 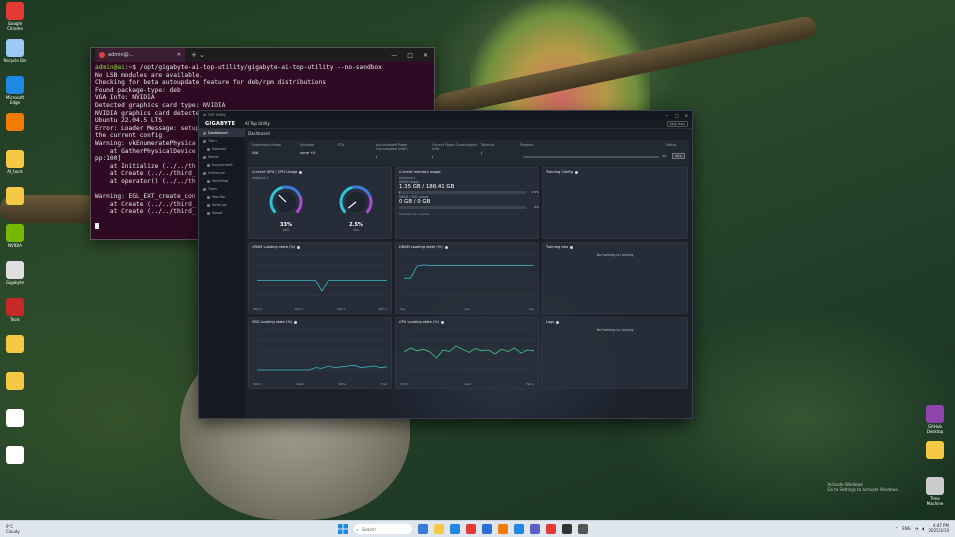 What do you see at coordinates (262, 55) in the screenshot?
I see `terminal-titlebar: admin@... ✕ + ⌄ — □ ✕` at bounding box center [262, 55].